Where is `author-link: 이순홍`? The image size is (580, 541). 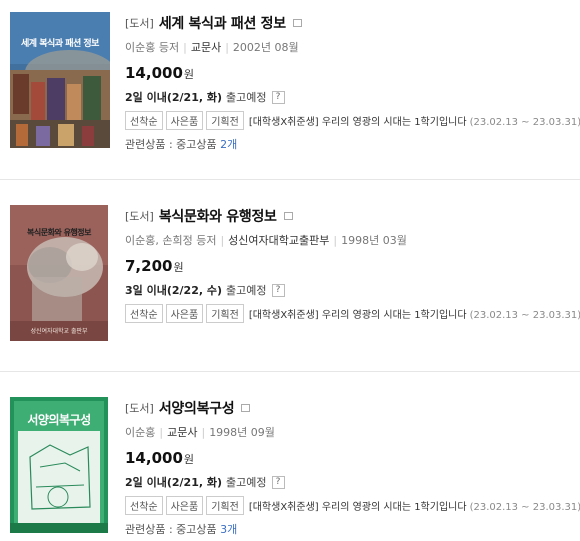
author-link: 이순홍 is located at coordinates (140, 432).